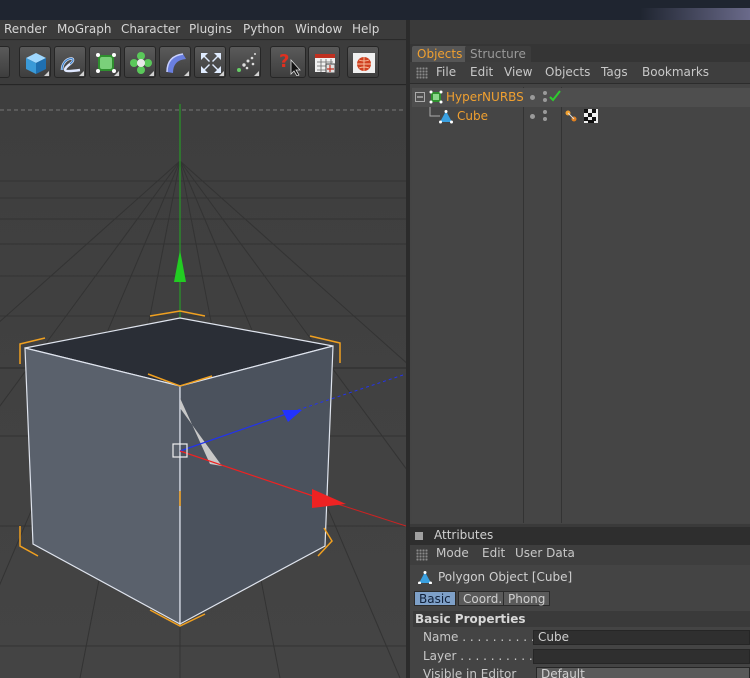 This screenshot has width=750, height=678. Describe the element at coordinates (464, 535) in the screenshot. I see `attributes-title: Attributes` at that location.